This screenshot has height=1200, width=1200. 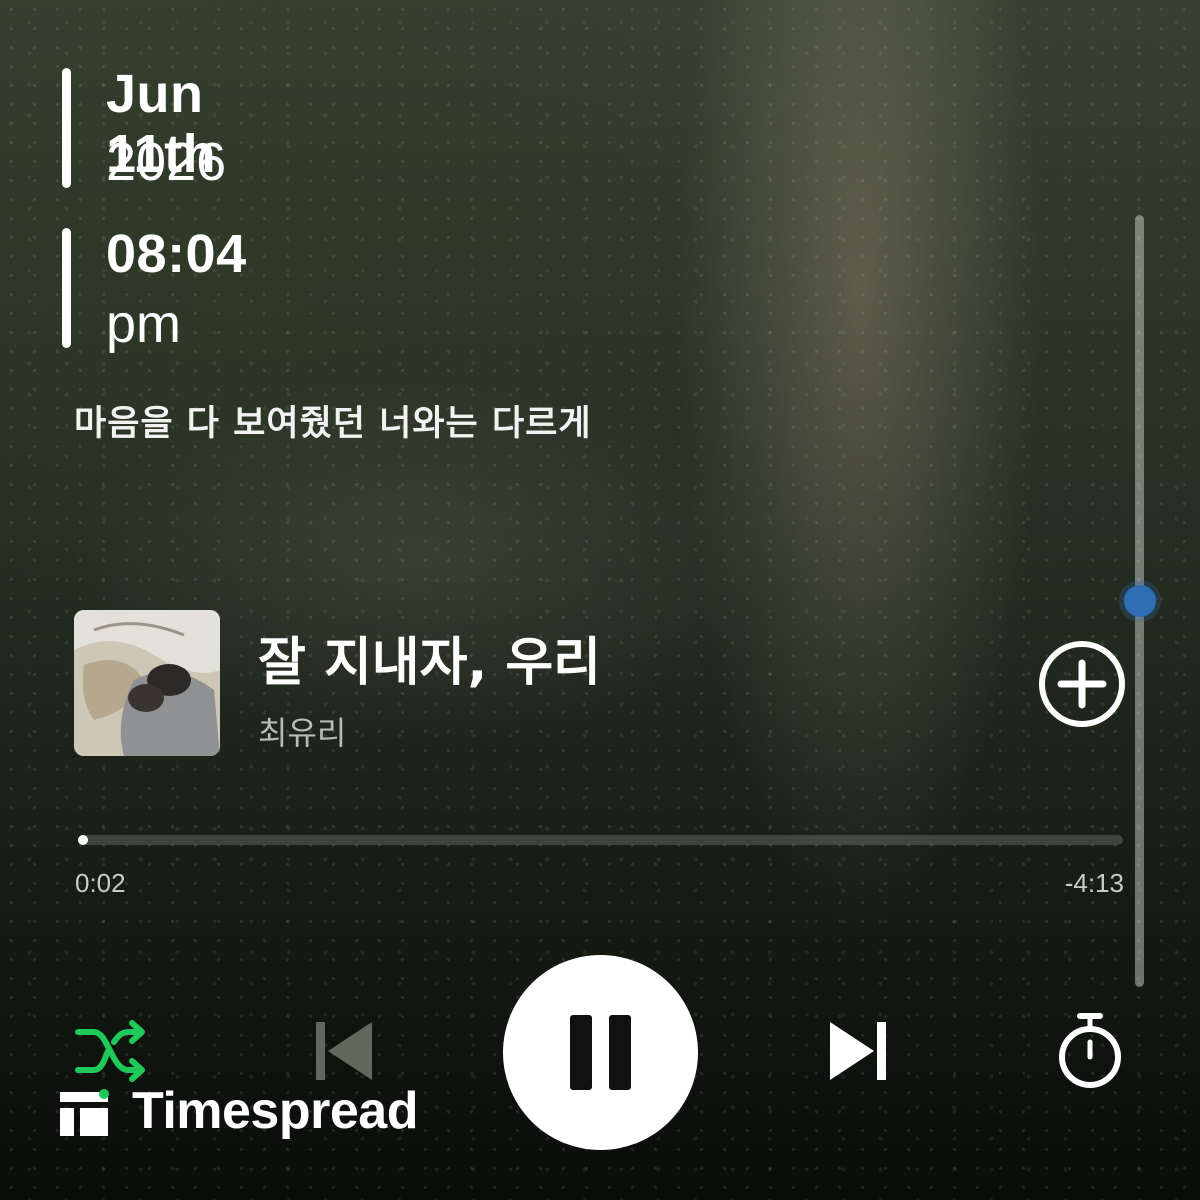 What do you see at coordinates (66, 288) in the screenshot?
I see `time-accent-bar` at bounding box center [66, 288].